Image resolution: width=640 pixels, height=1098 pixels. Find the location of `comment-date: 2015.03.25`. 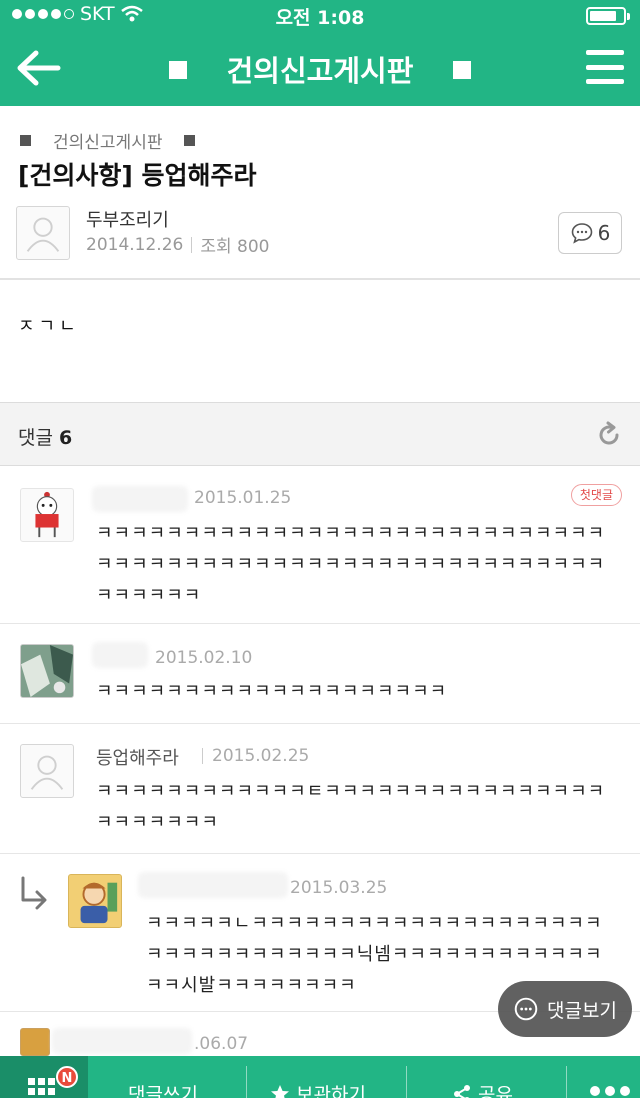

comment-date: 2015.03.25 is located at coordinates (339, 888).